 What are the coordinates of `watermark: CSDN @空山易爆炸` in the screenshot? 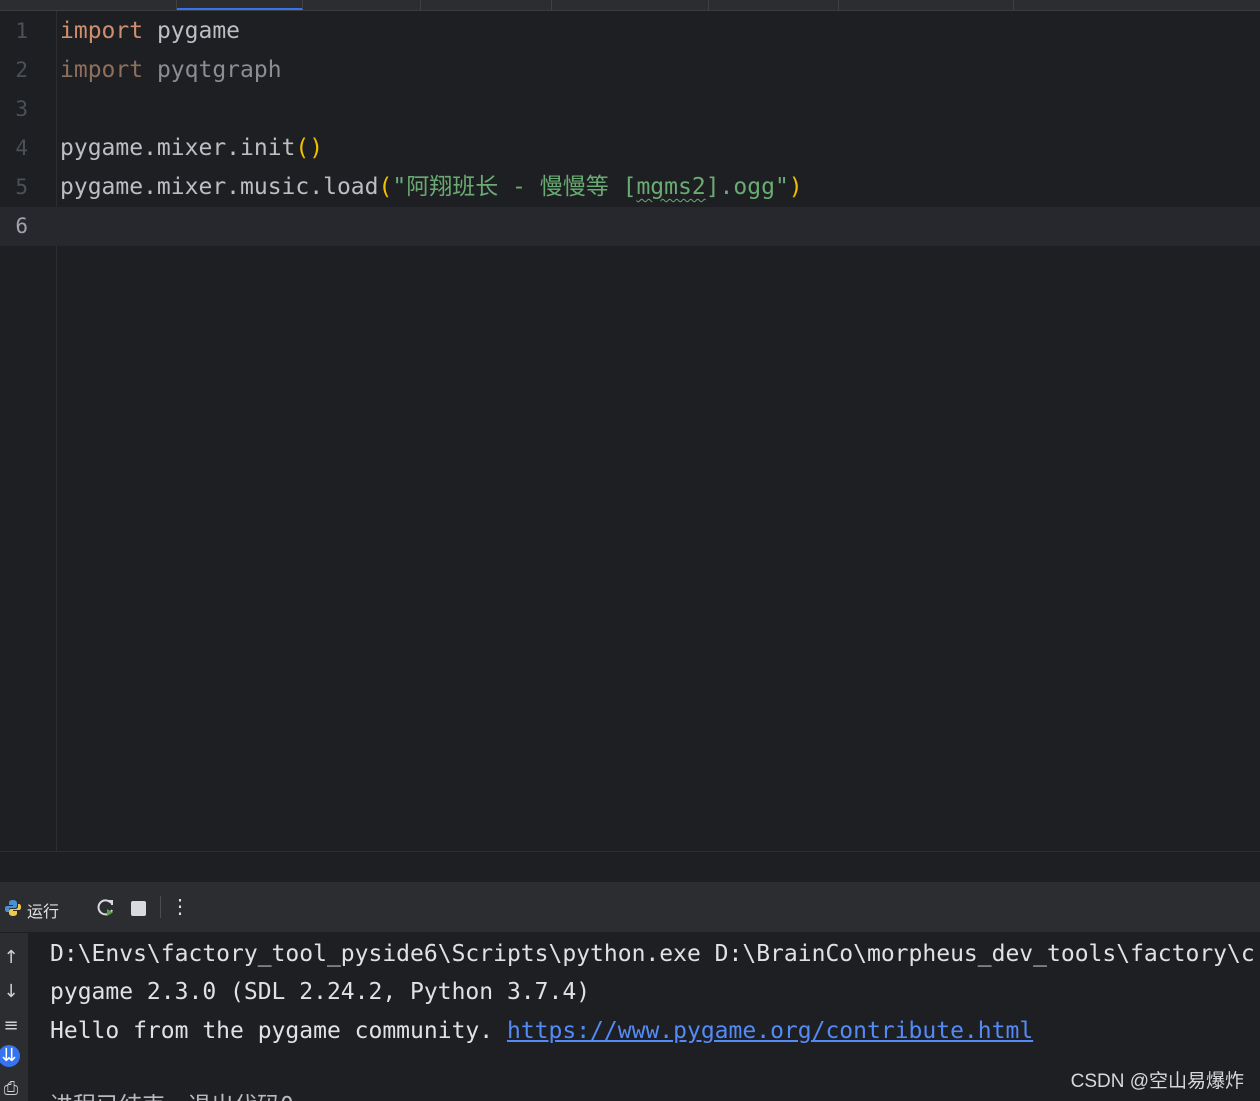 It's located at (1157, 1081).